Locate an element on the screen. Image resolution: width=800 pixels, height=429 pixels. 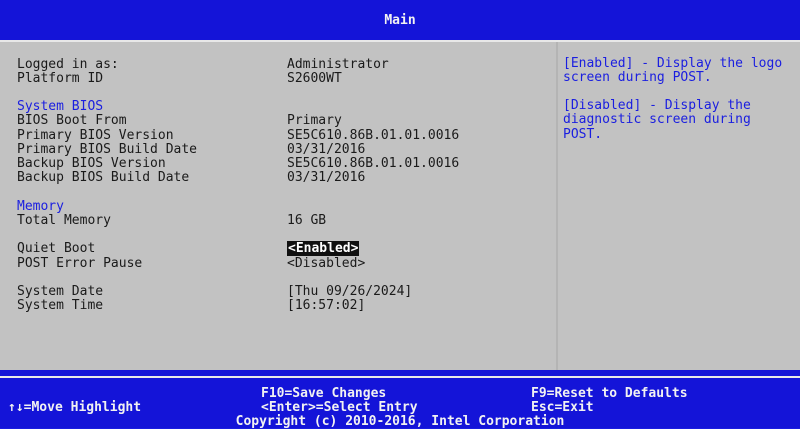
logged-in-label: Logged in as: is located at coordinates (68, 64).